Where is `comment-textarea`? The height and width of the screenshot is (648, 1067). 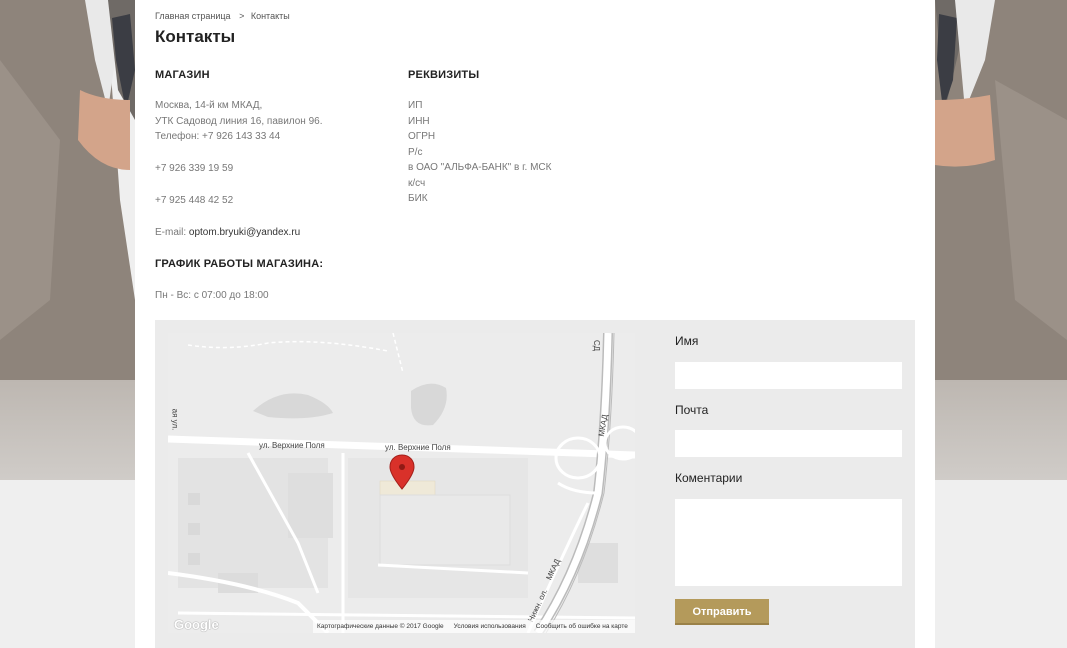 comment-textarea is located at coordinates (788, 542).